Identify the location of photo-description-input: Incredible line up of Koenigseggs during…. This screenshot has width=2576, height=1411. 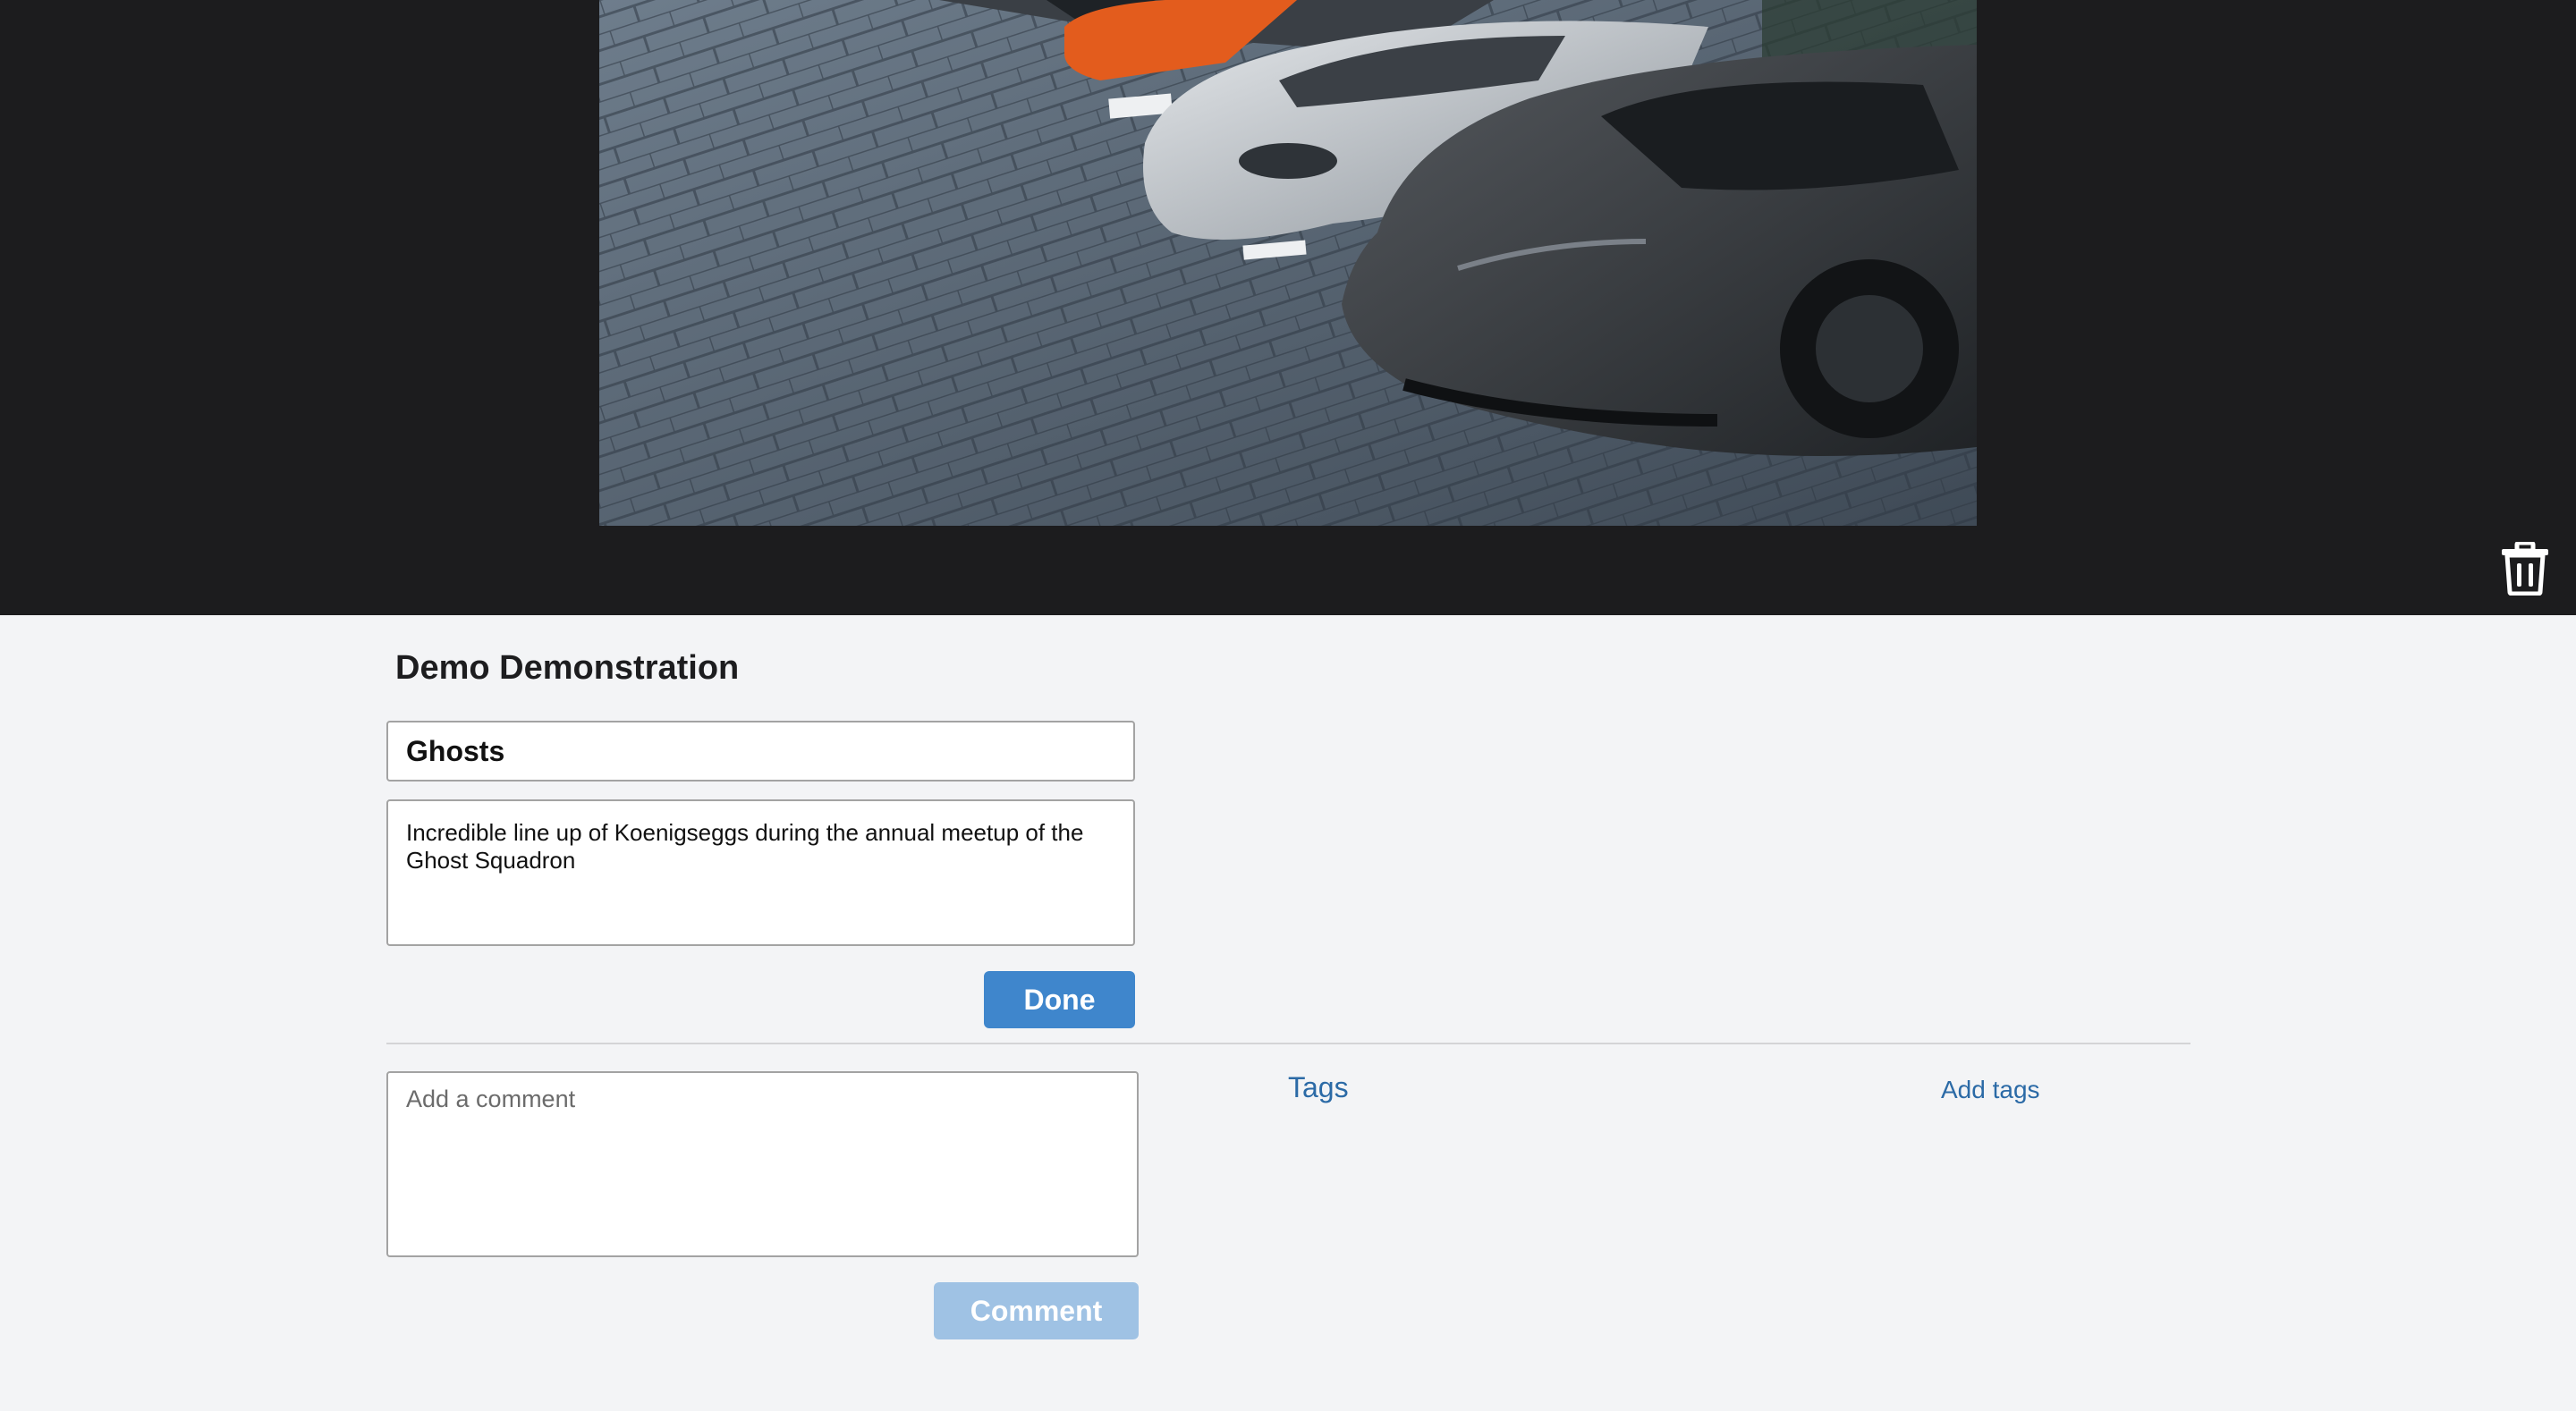
(760, 872).